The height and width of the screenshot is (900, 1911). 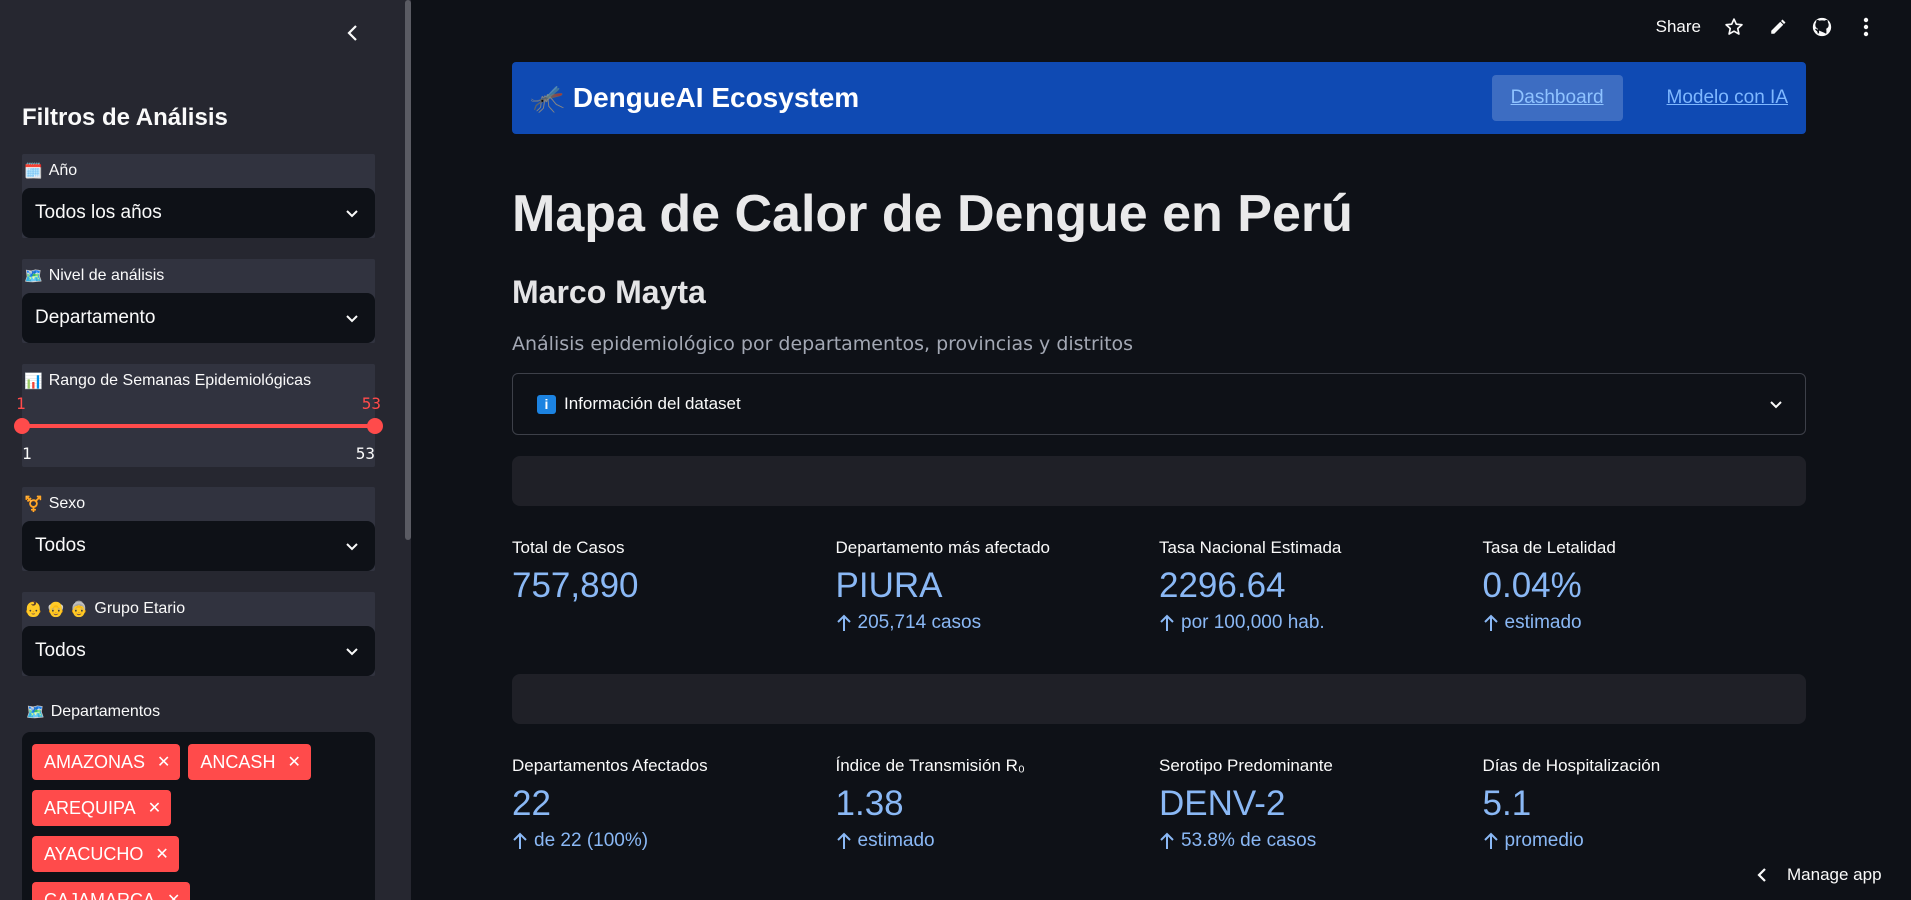 I want to click on star-button, so click(x=1734, y=27).